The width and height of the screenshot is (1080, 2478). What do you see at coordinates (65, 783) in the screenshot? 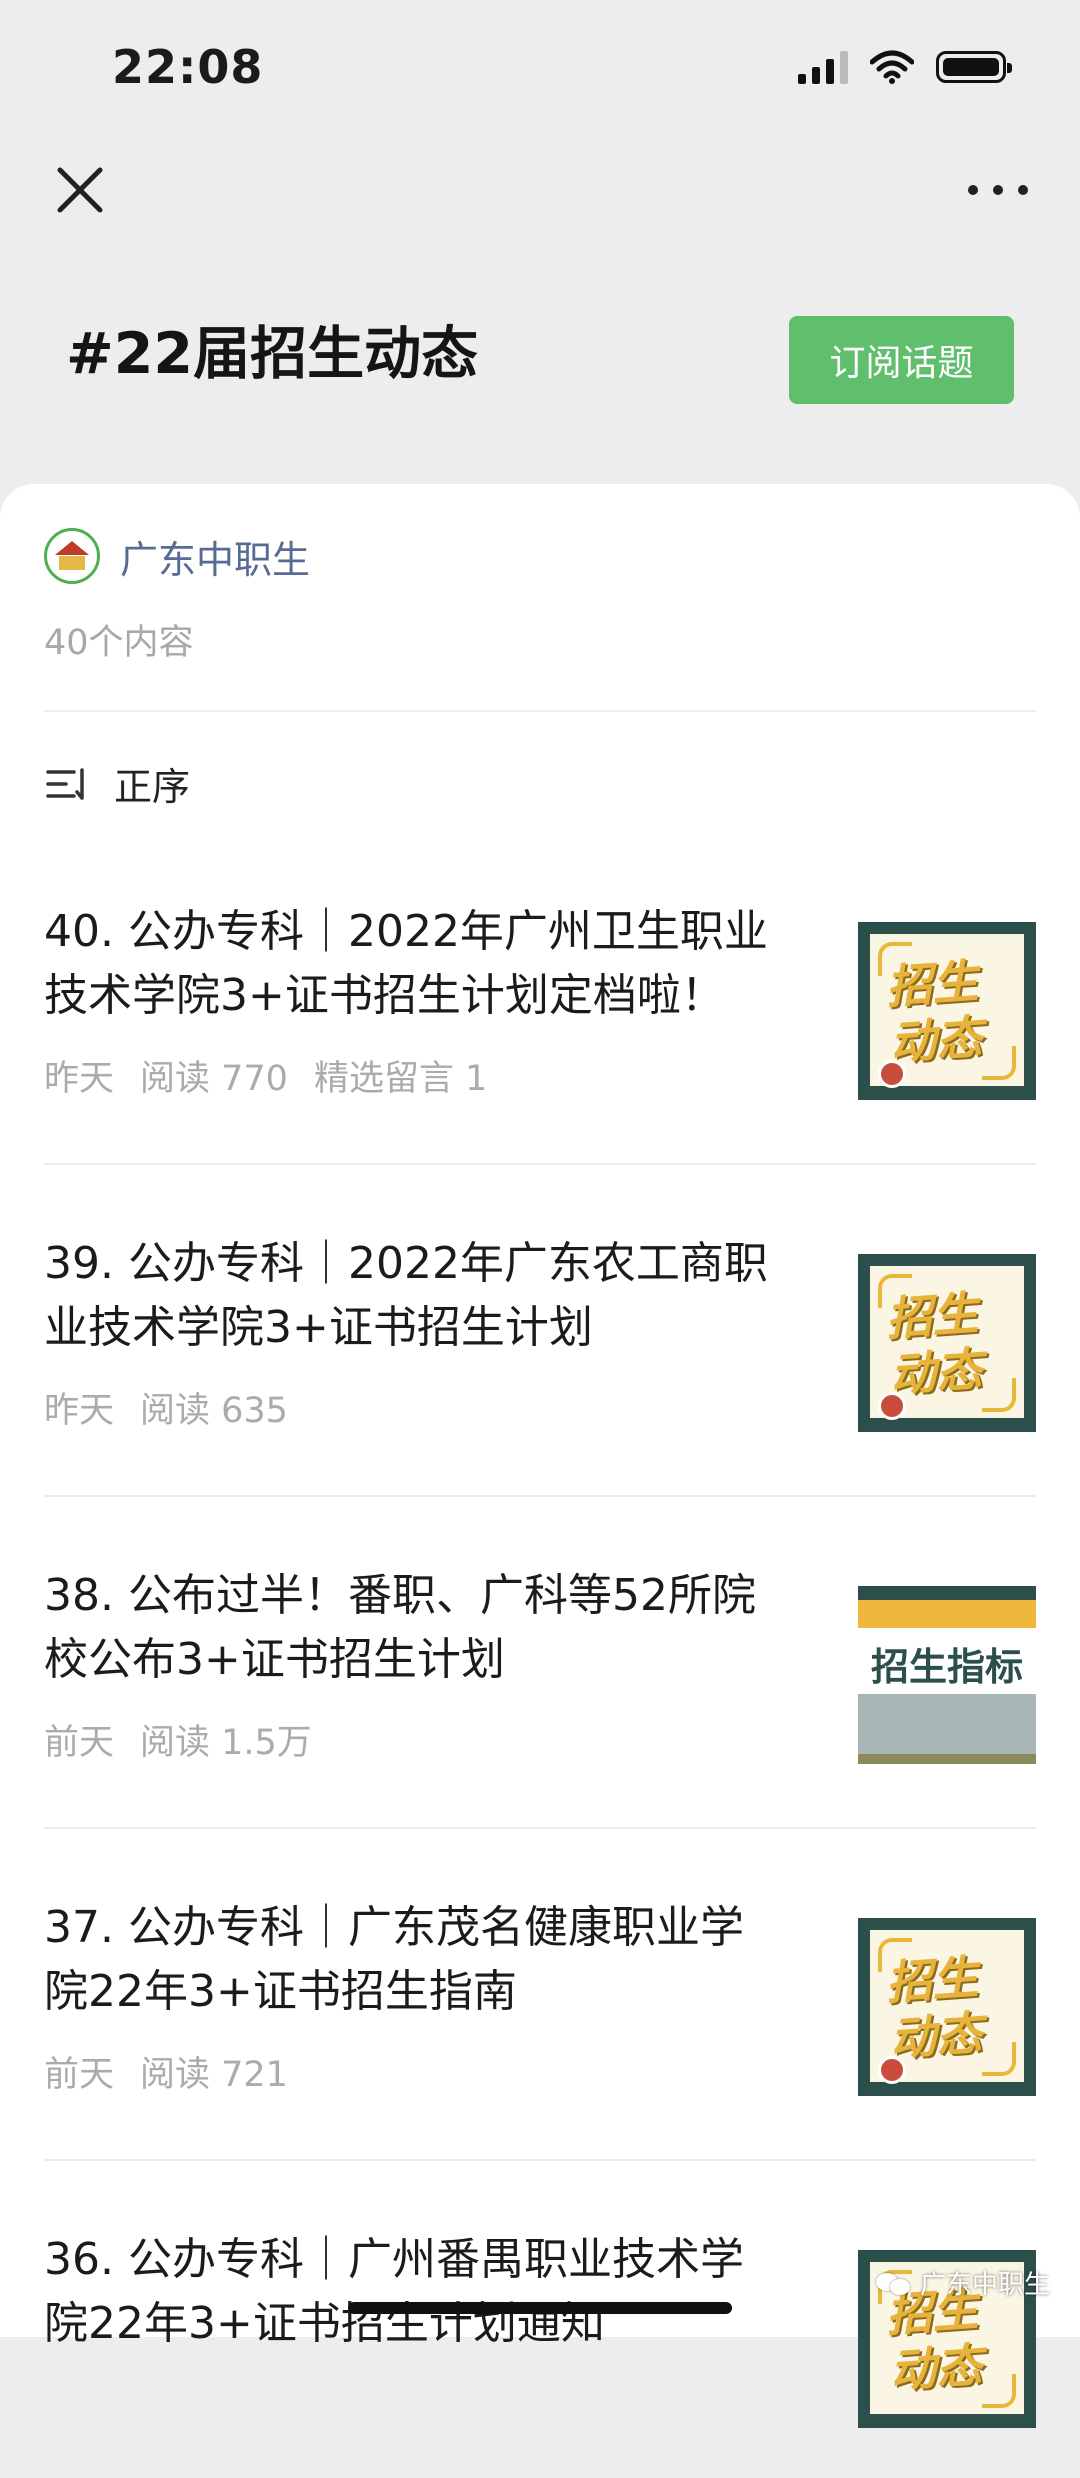
I see `sort-icon` at bounding box center [65, 783].